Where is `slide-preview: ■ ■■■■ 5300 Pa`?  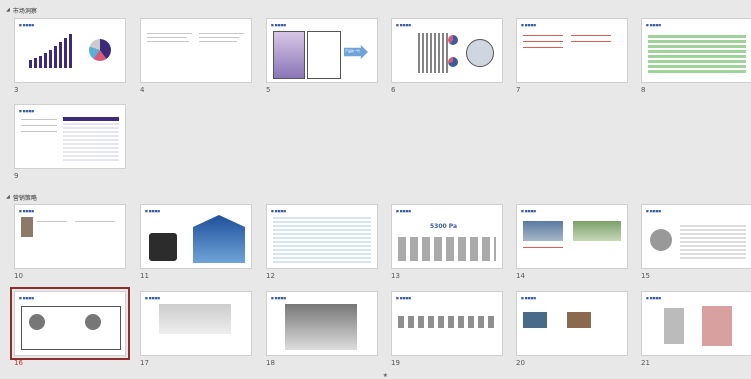
slide-preview: ■ ■■■■ 5300 Pa is located at coordinates (447, 236).